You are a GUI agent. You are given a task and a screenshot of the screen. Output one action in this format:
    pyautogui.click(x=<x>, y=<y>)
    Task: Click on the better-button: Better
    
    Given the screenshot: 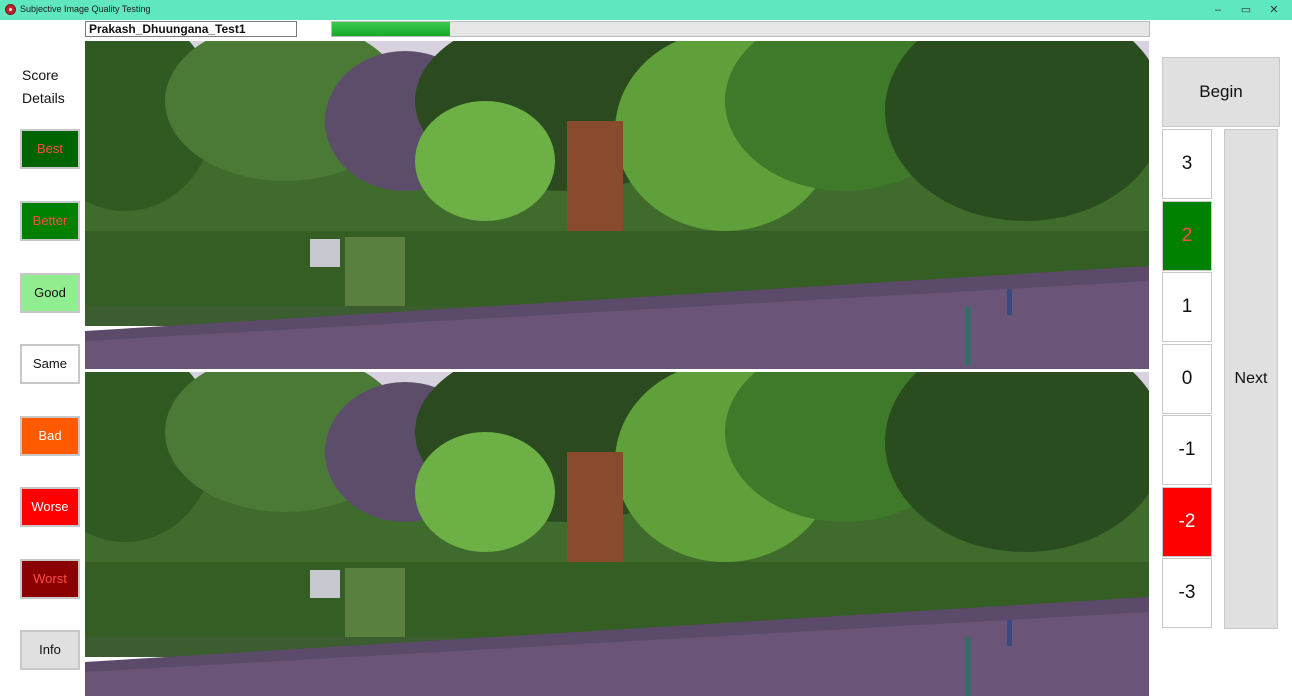 What is the action you would take?
    pyautogui.click(x=50, y=221)
    